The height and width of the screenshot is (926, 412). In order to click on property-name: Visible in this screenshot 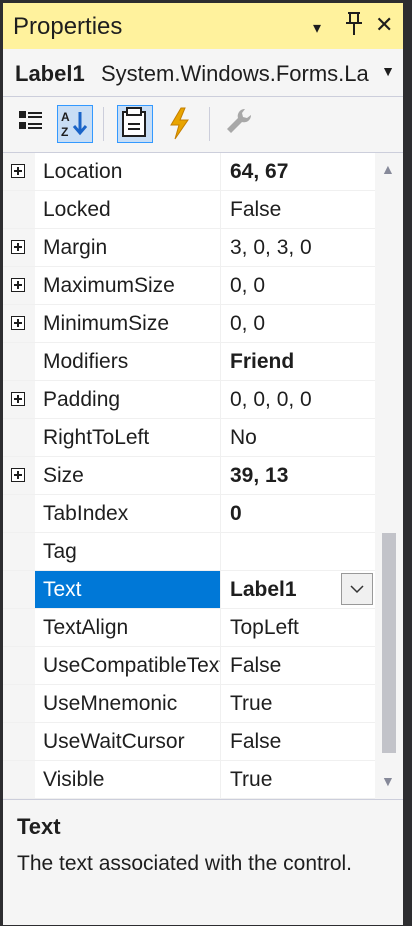, I will do `click(128, 779)`.